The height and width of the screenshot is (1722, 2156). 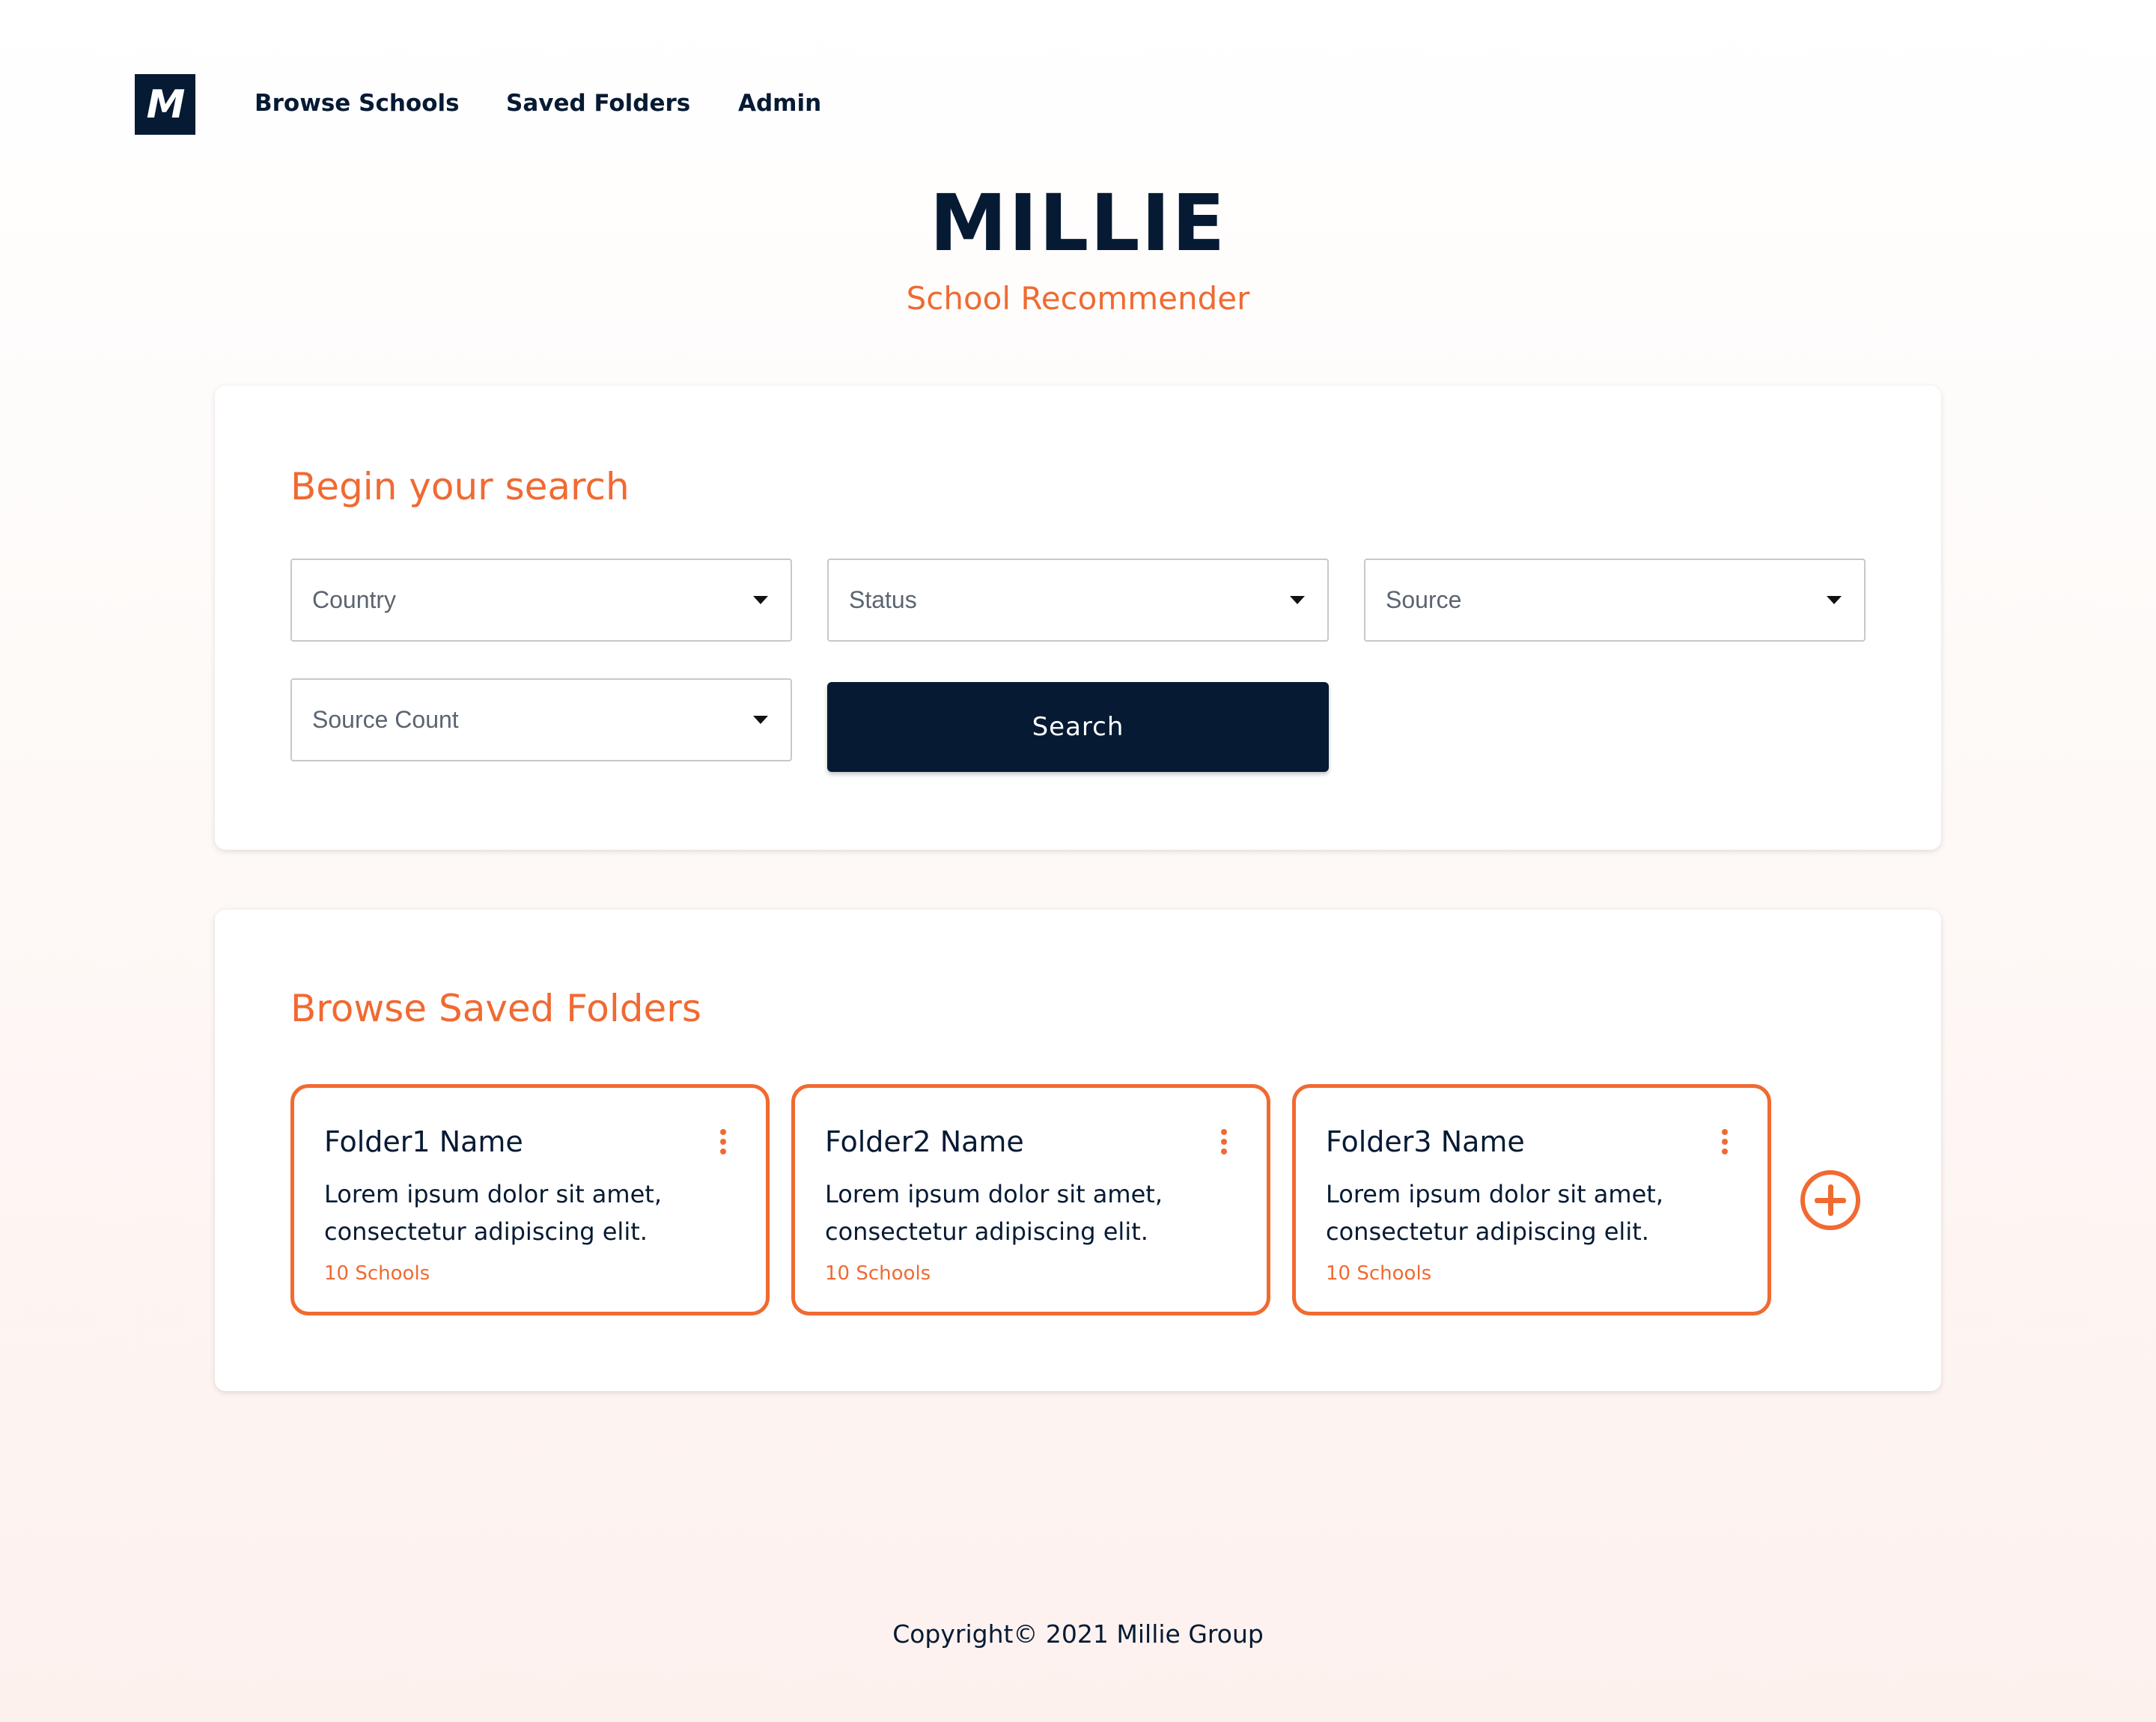 I want to click on folder-name: Folder1 Name, so click(x=423, y=1141).